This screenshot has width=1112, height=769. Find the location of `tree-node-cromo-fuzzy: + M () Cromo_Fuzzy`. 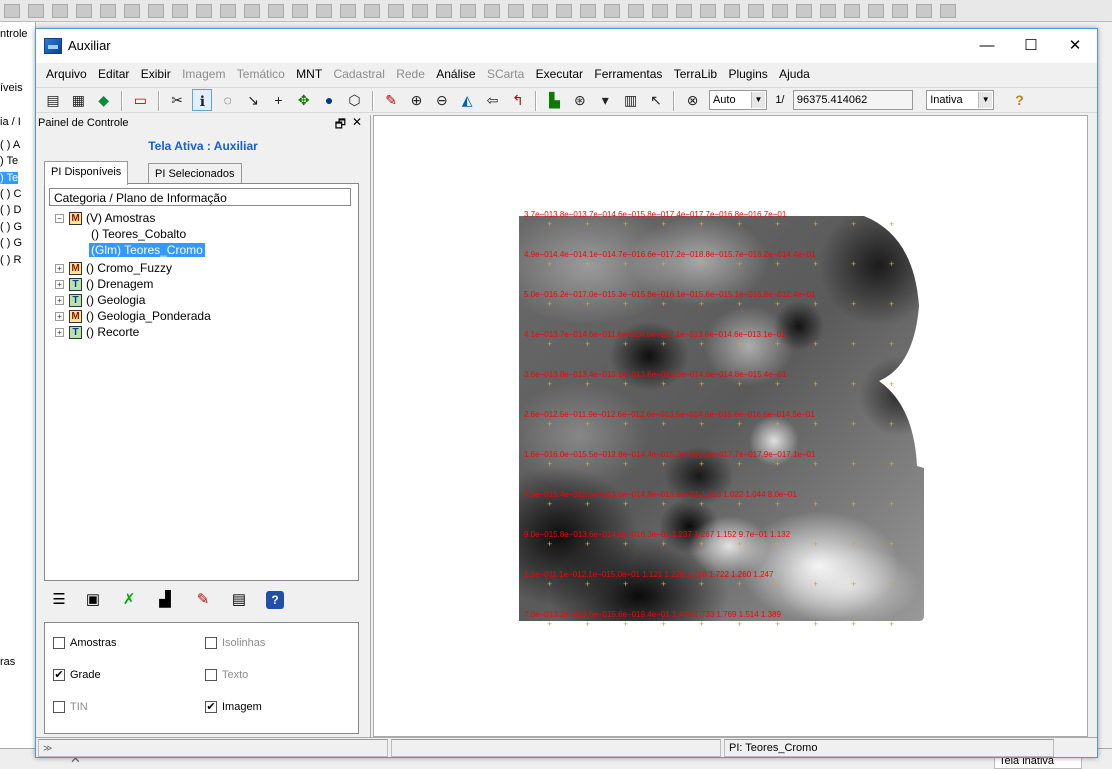

tree-node-cromo-fuzzy: + M () Cromo_Fuzzy is located at coordinates (113, 268).